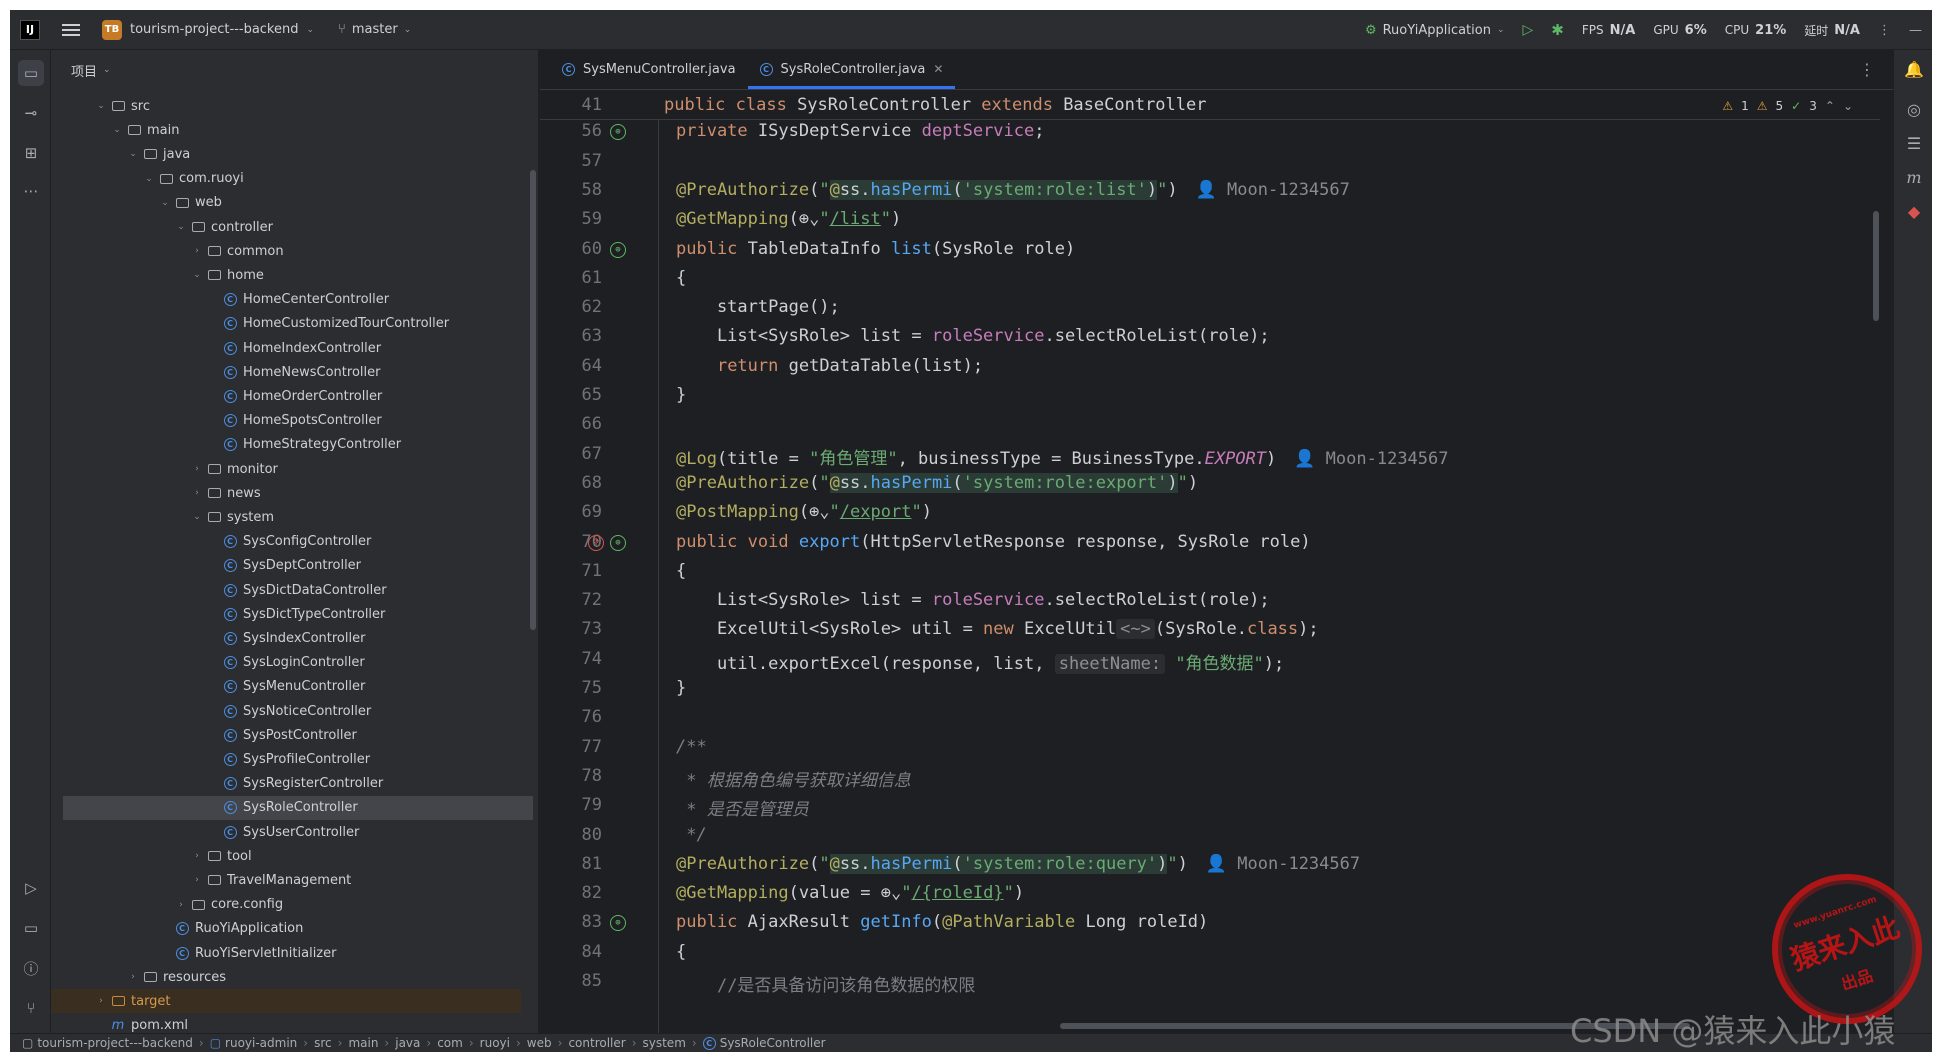  What do you see at coordinates (1884, 30) in the screenshot?
I see `more-options-icon: ⋮` at bounding box center [1884, 30].